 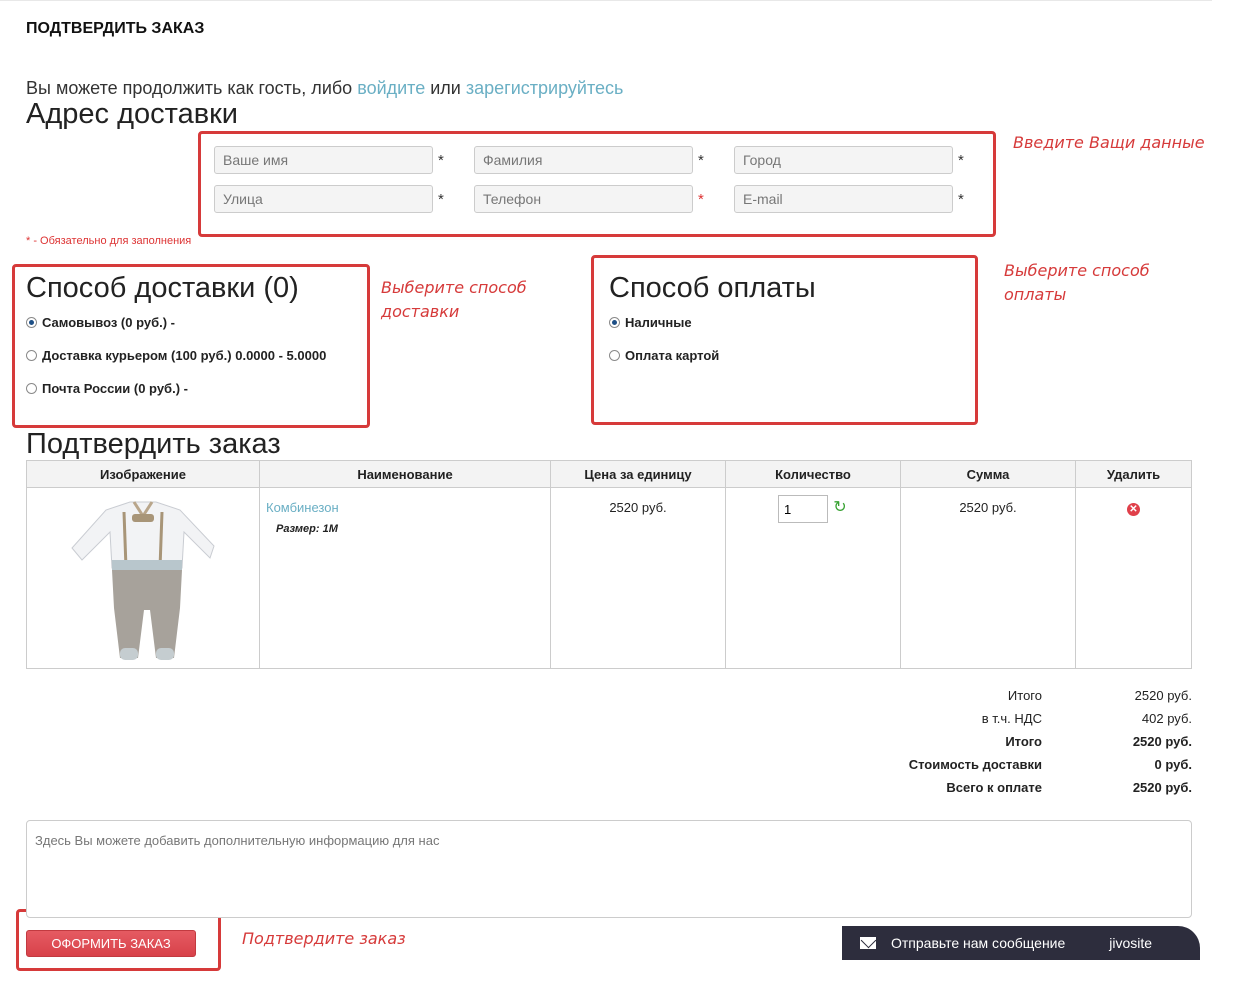 I want to click on guest-middle: или, so click(x=445, y=88).